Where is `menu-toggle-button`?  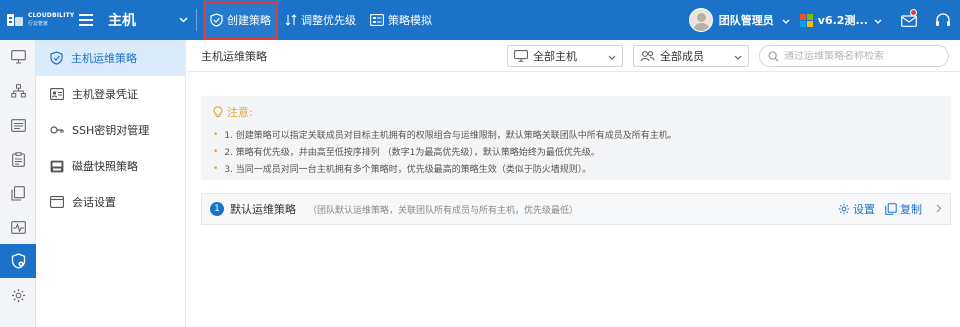 menu-toggle-button is located at coordinates (86, 20).